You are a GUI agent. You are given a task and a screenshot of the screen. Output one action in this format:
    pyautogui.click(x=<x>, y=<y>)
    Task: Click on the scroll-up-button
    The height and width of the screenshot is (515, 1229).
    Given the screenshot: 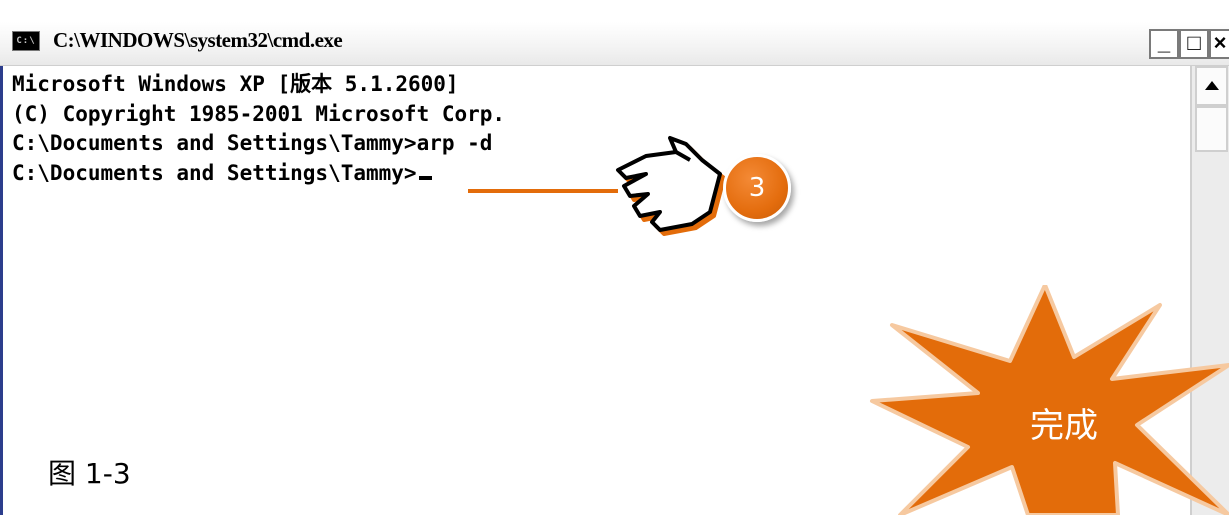 What is the action you would take?
    pyautogui.click(x=1211, y=86)
    